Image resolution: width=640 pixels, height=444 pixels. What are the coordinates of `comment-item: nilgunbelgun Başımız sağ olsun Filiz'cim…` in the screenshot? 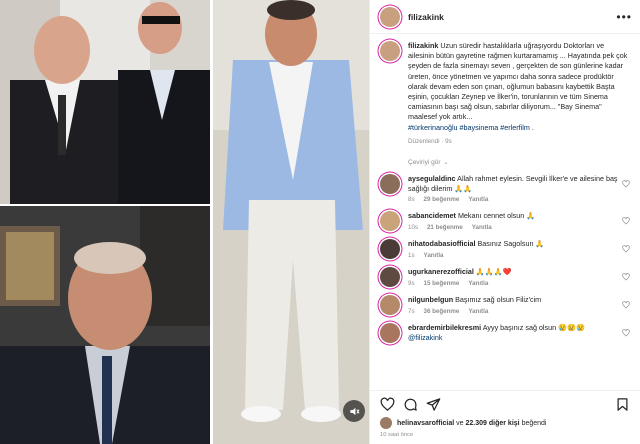 It's located at (505, 305).